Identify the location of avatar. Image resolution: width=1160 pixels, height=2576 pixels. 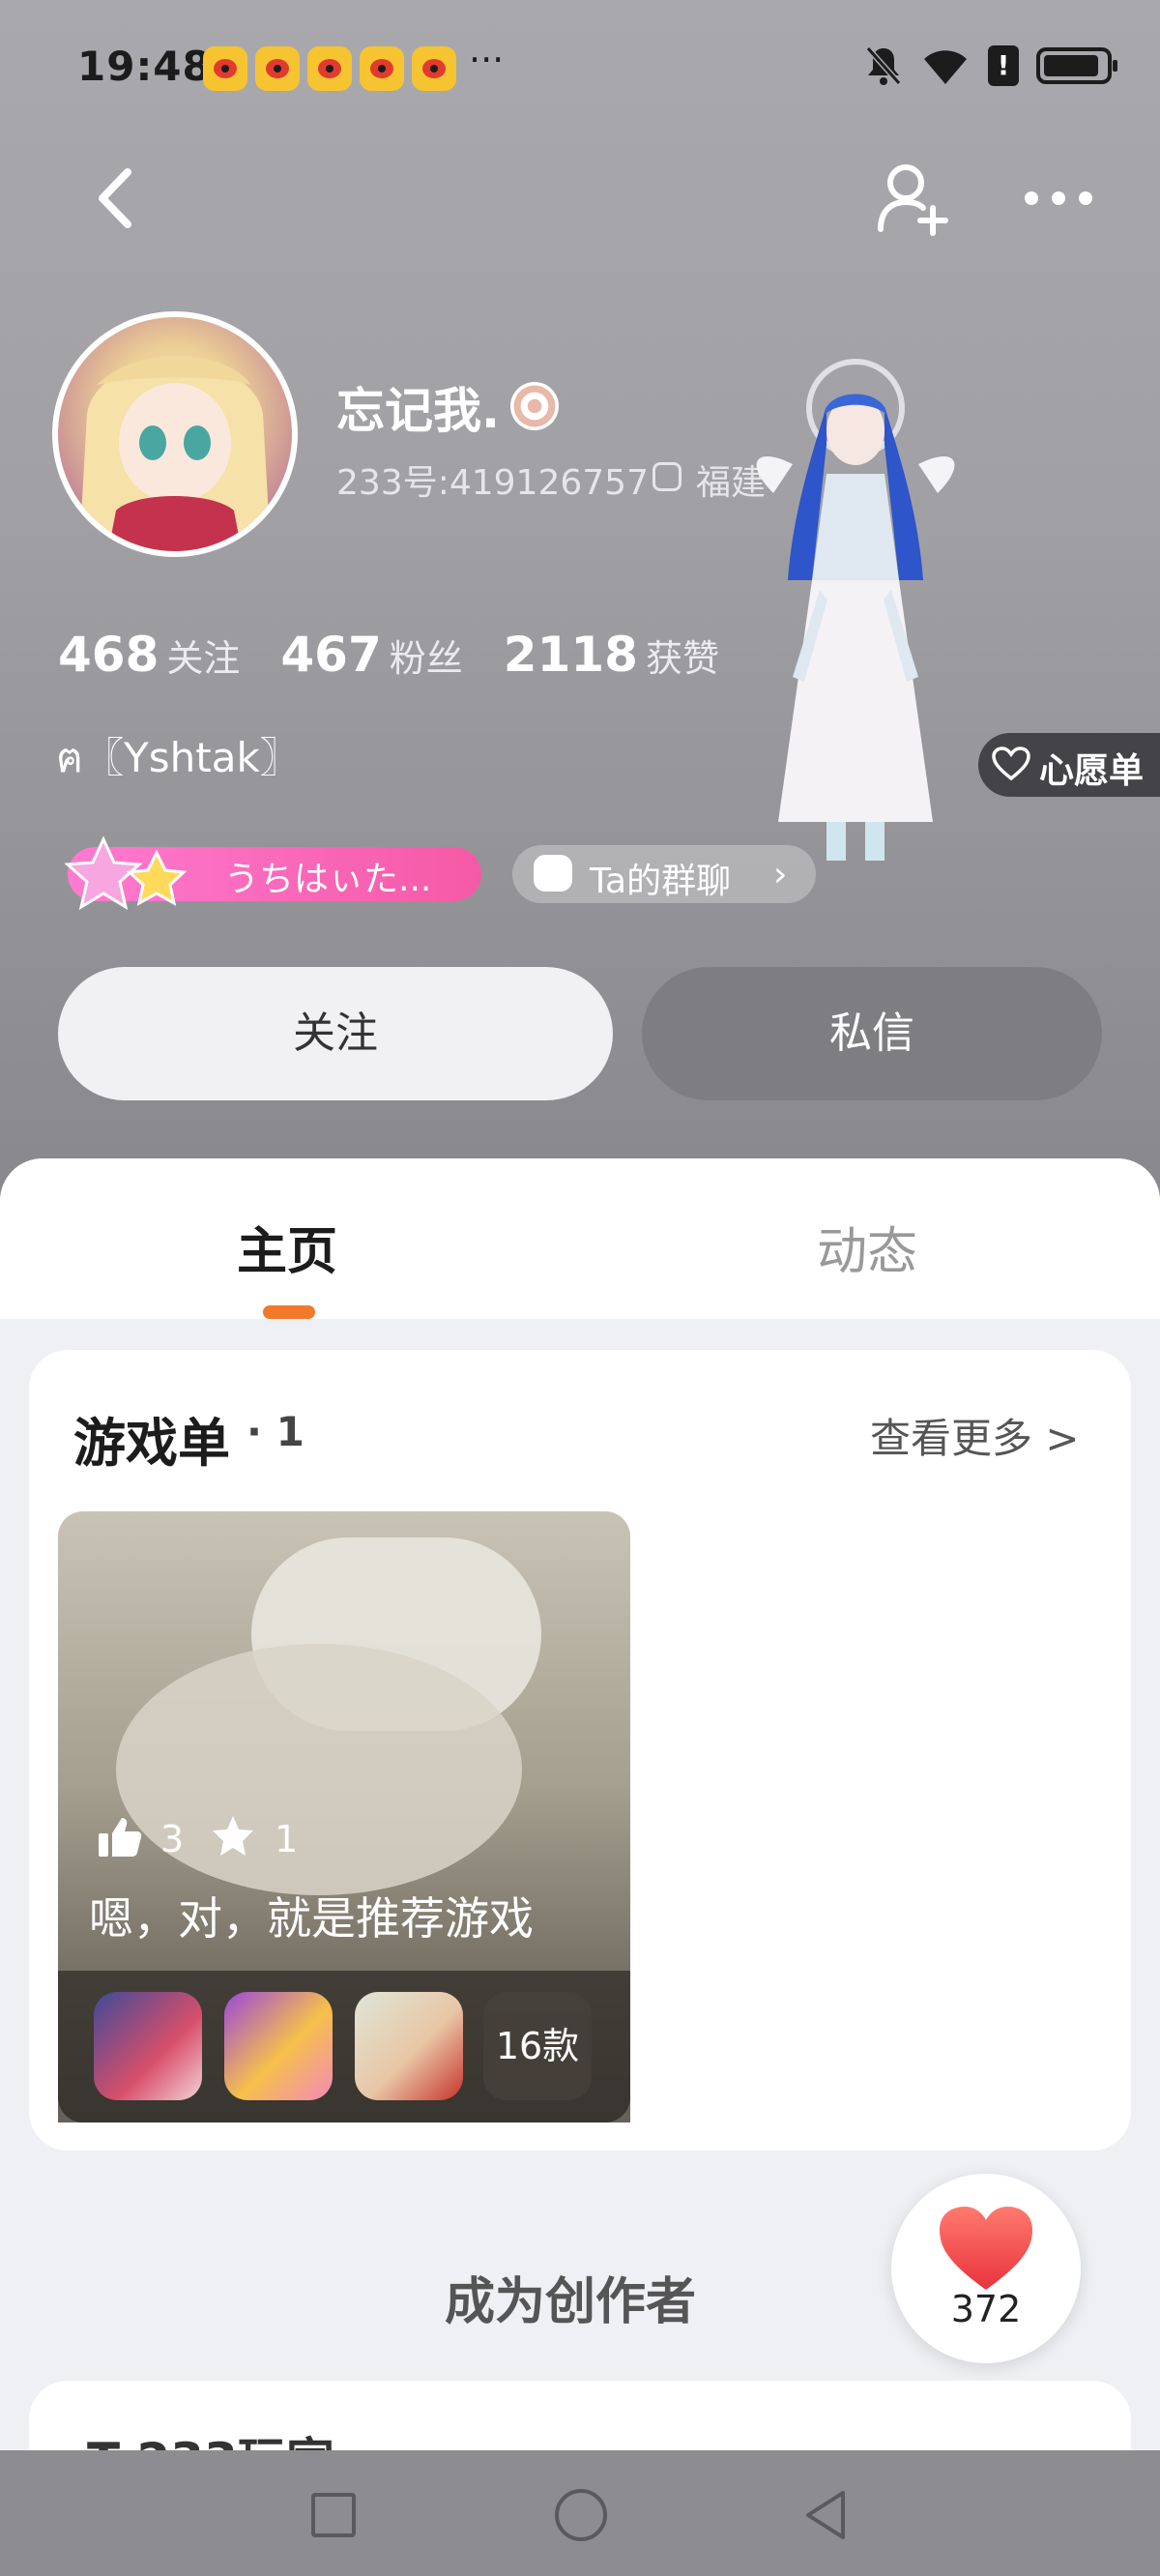
(175, 434).